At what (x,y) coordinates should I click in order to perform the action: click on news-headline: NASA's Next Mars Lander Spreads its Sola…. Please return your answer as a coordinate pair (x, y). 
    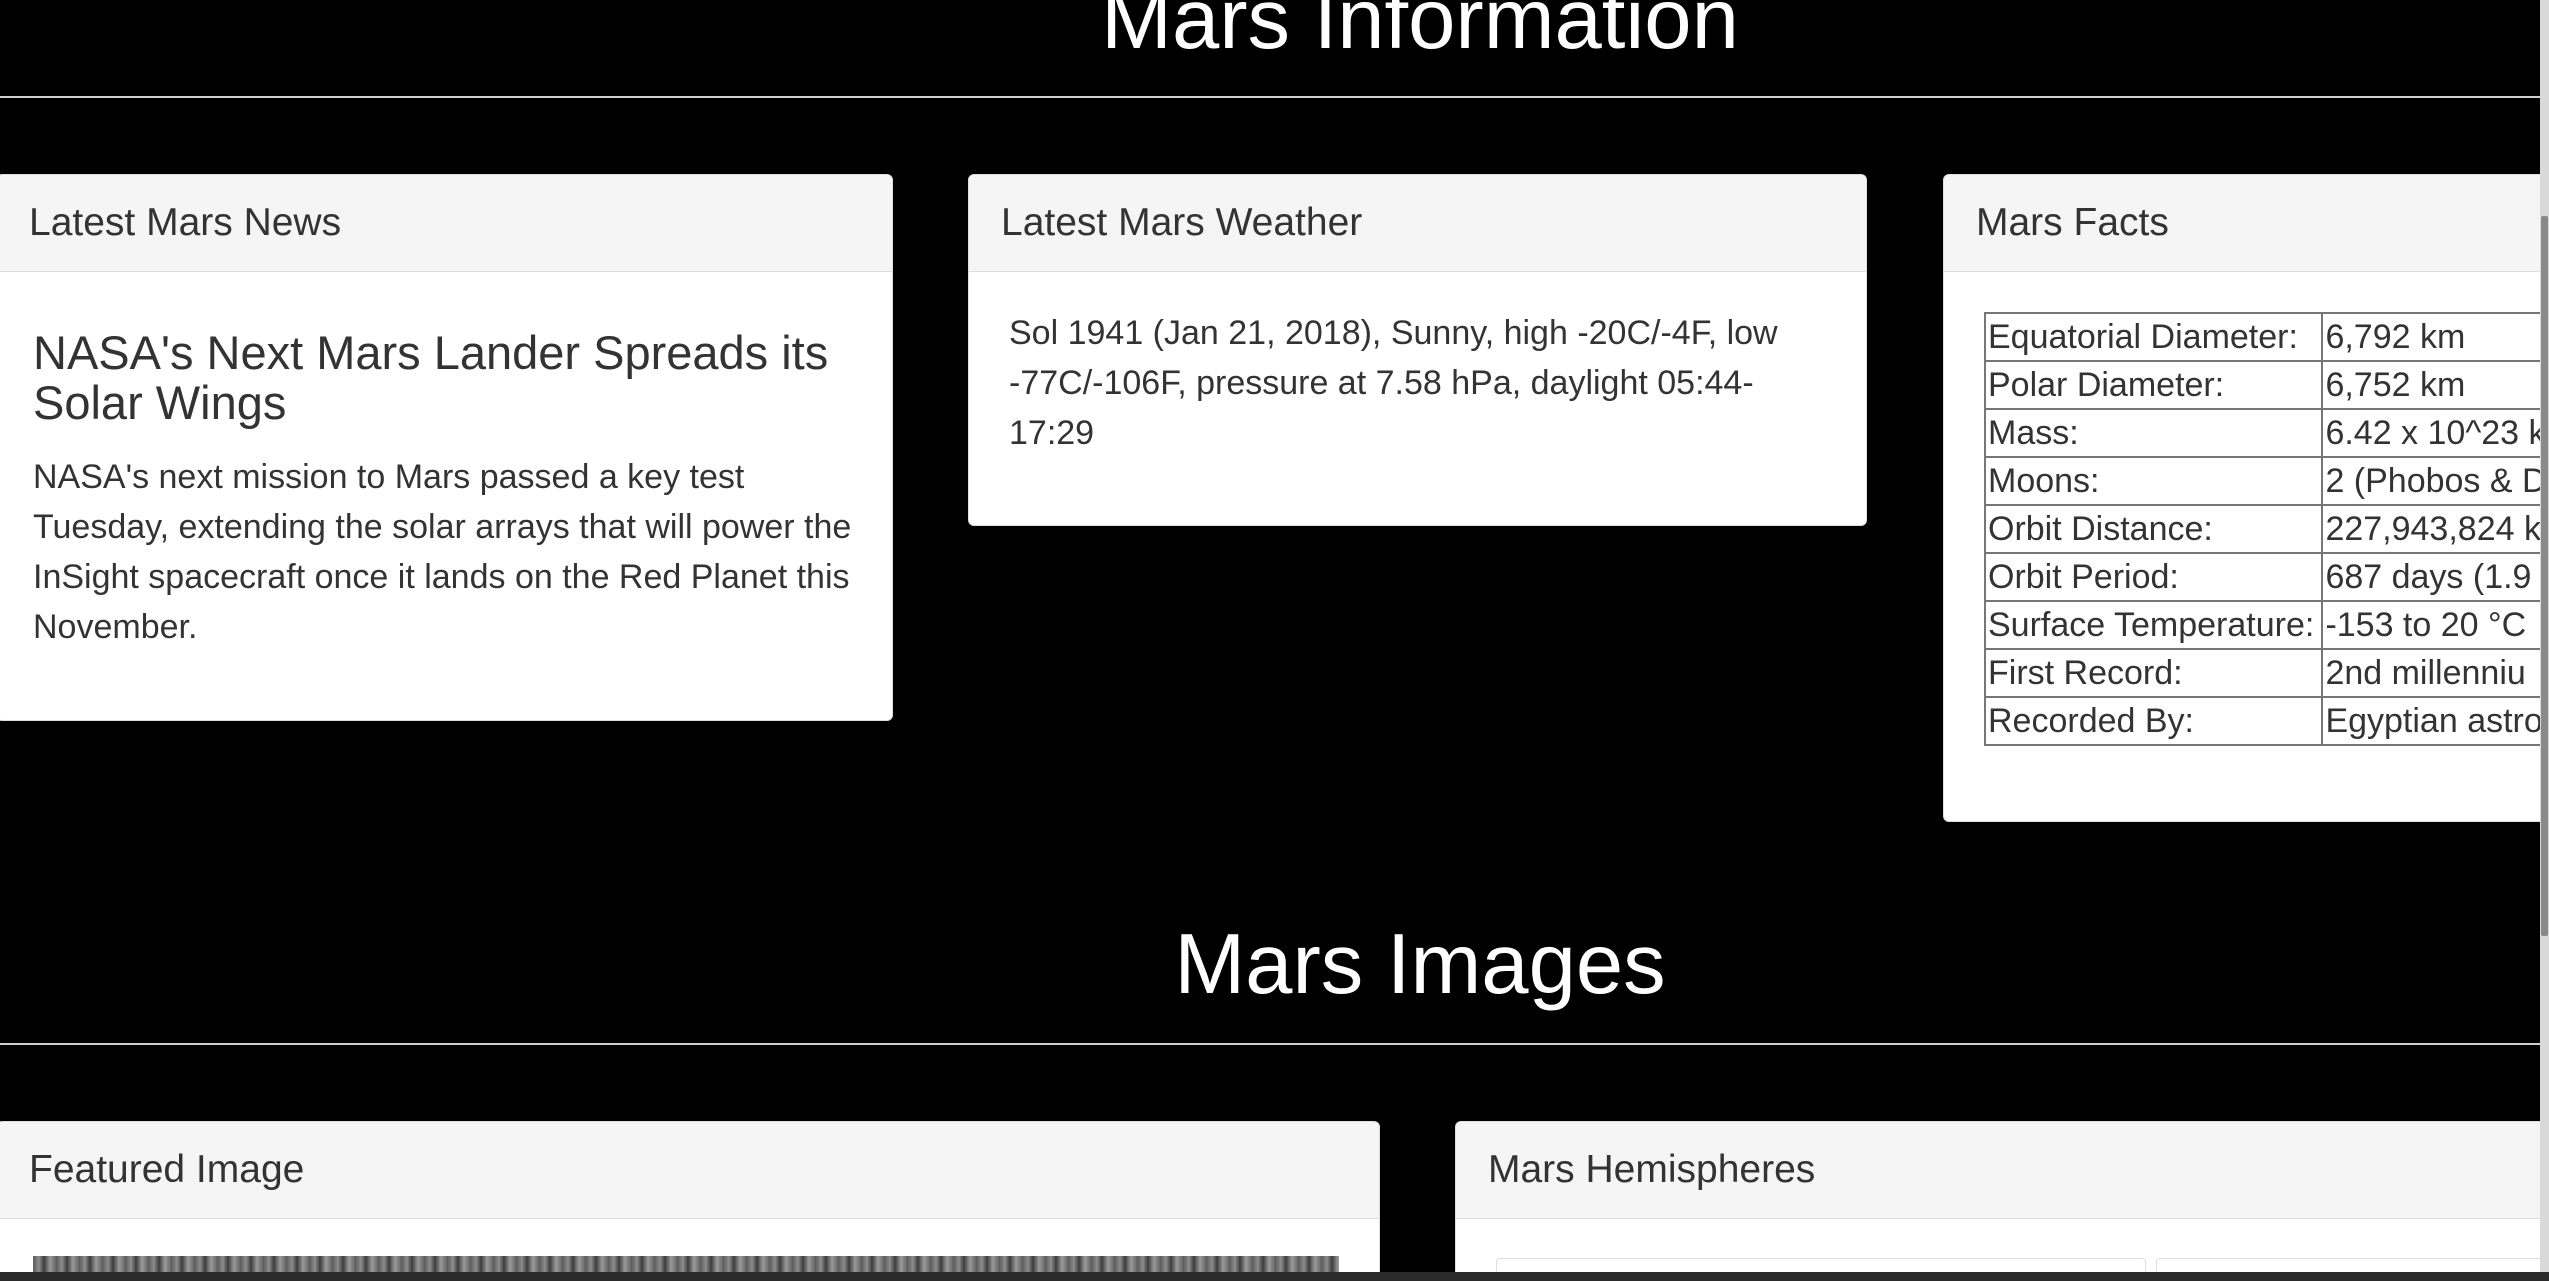
    Looking at the image, I should click on (431, 377).